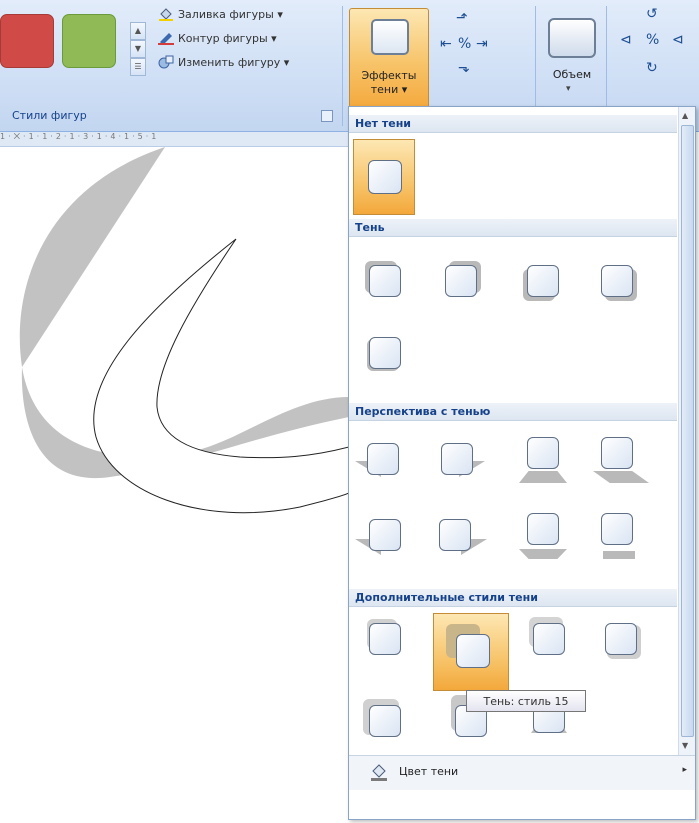 This screenshot has height=823, width=699. What do you see at coordinates (174, 139) in the screenshot?
I see `horizontal-ruler: 1·⨉·1·1·2·1·3·1·4·1·5·1` at bounding box center [174, 139].